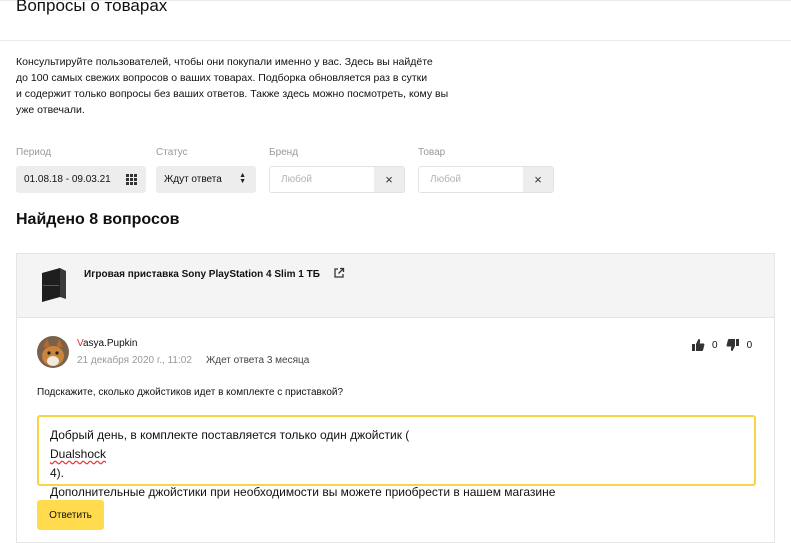 The image size is (791, 543). What do you see at coordinates (78, 454) in the screenshot?
I see `spellcheck-word: Dualshock` at bounding box center [78, 454].